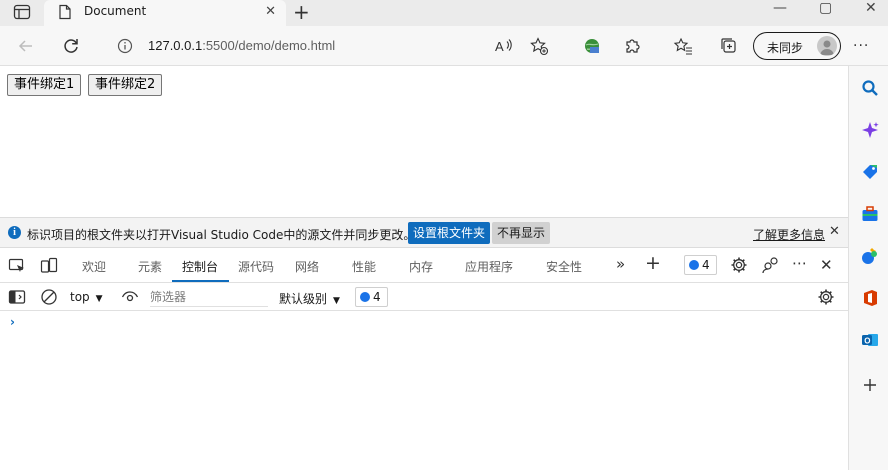 Image resolution: width=888 pixels, height=470 pixels. I want to click on favorites-icon, so click(683, 46).